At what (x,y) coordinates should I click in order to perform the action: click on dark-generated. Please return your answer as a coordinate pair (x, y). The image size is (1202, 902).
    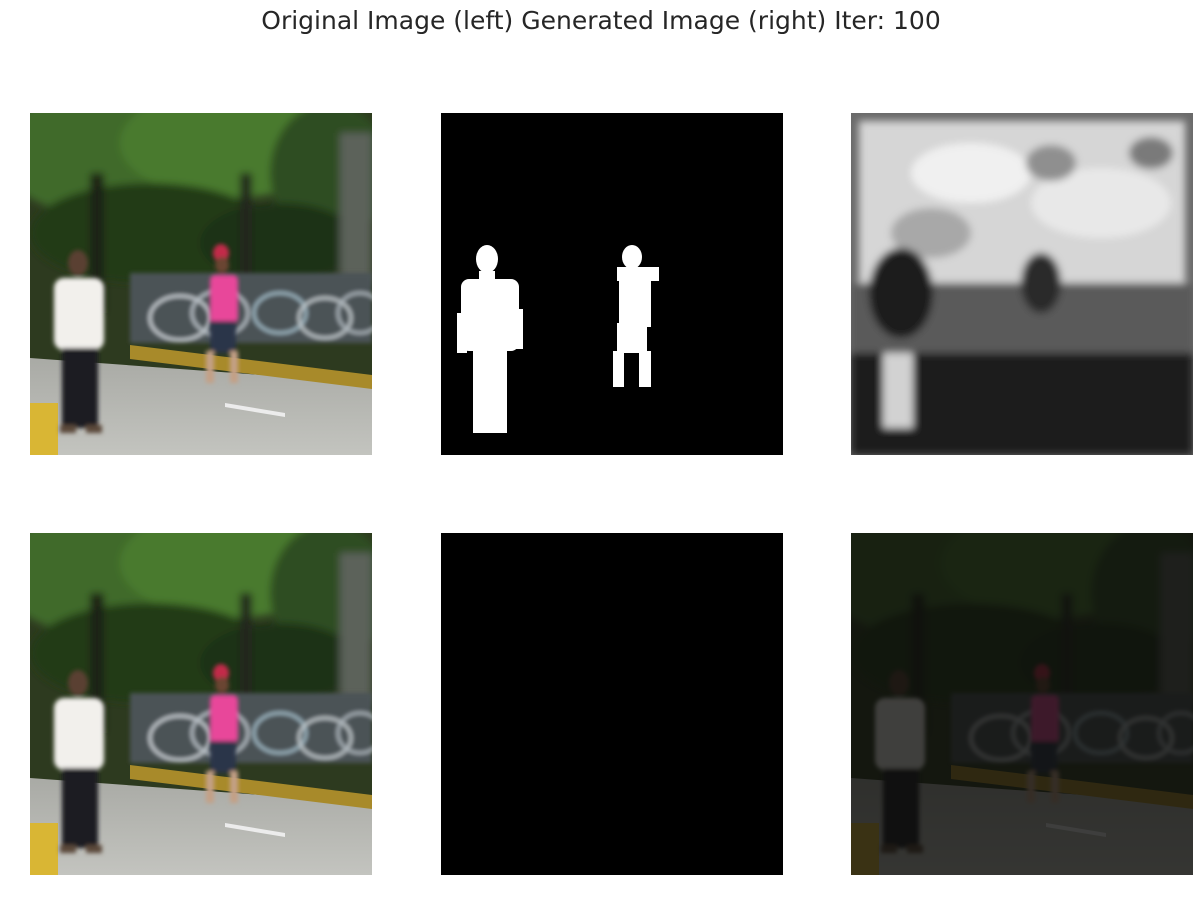
    Looking at the image, I should click on (1022, 704).